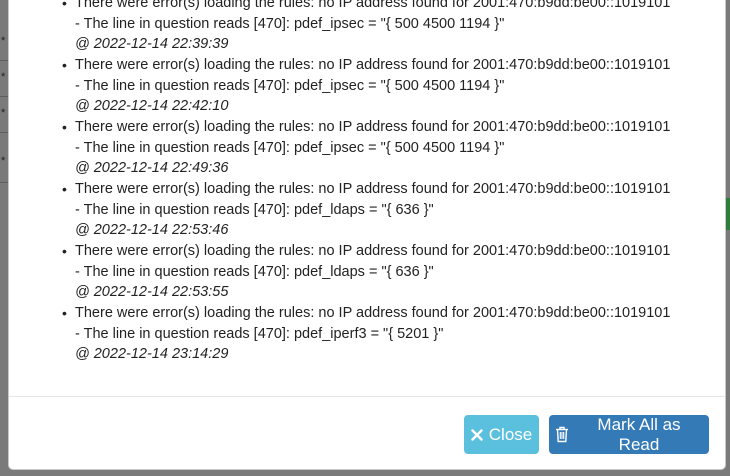  What do you see at coordinates (152, 354) in the screenshot?
I see `error-timestamp: @ 2022-12-14 23:14:29` at bounding box center [152, 354].